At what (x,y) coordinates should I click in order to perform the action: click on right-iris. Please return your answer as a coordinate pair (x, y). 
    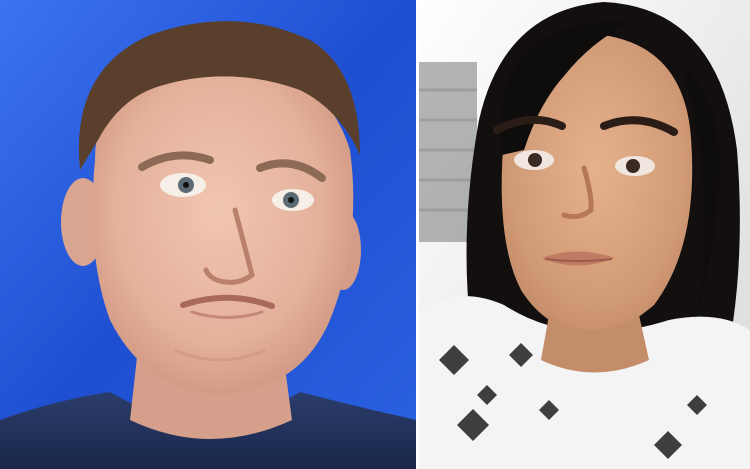
    Looking at the image, I should click on (633, 166).